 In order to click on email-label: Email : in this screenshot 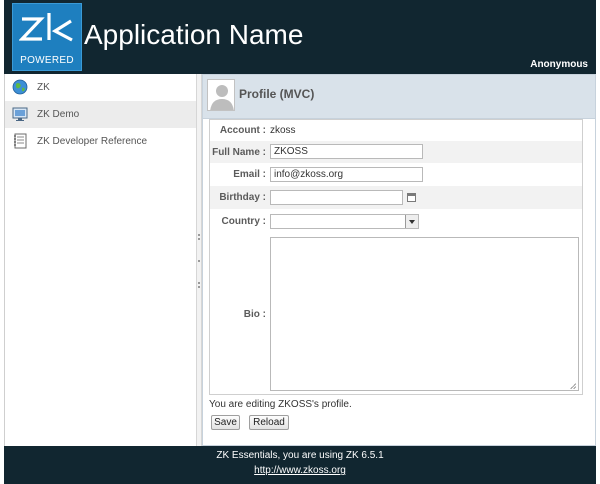, I will do `click(249, 174)`.